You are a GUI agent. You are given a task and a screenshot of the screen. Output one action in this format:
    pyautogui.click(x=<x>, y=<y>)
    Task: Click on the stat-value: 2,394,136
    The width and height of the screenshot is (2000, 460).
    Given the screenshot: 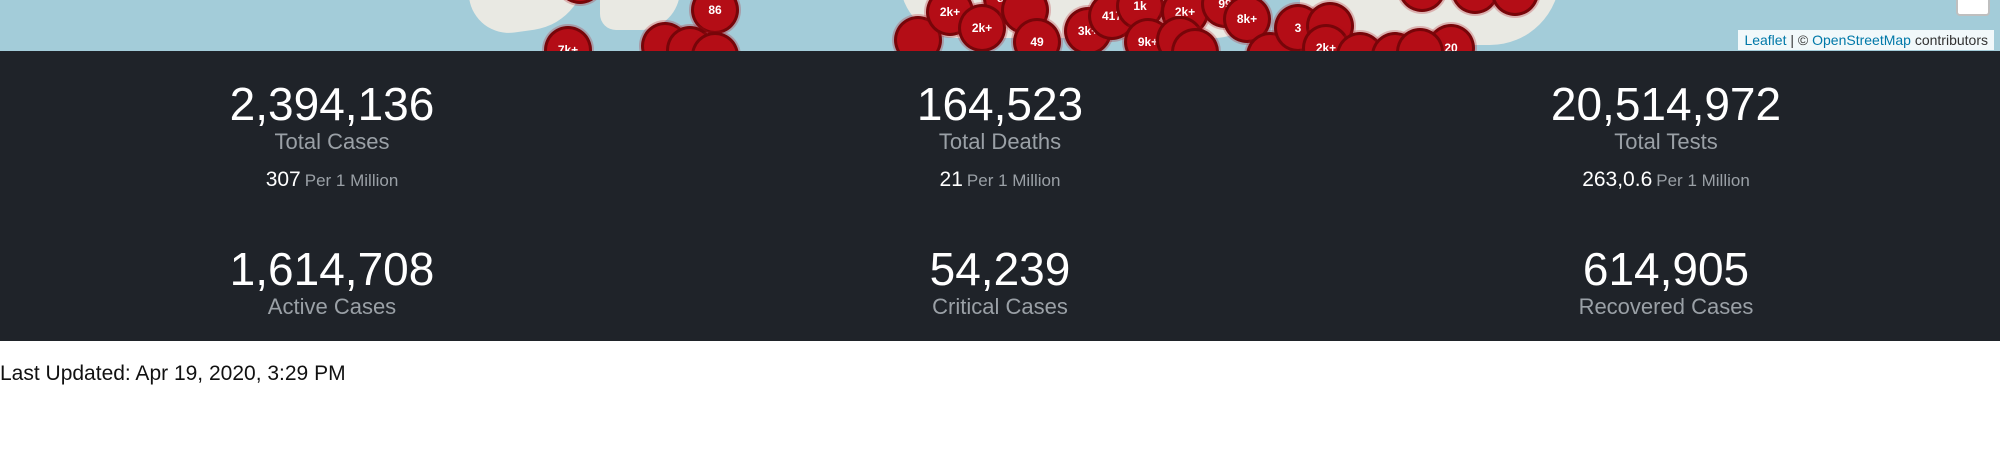 What is the action you would take?
    pyautogui.click(x=332, y=104)
    